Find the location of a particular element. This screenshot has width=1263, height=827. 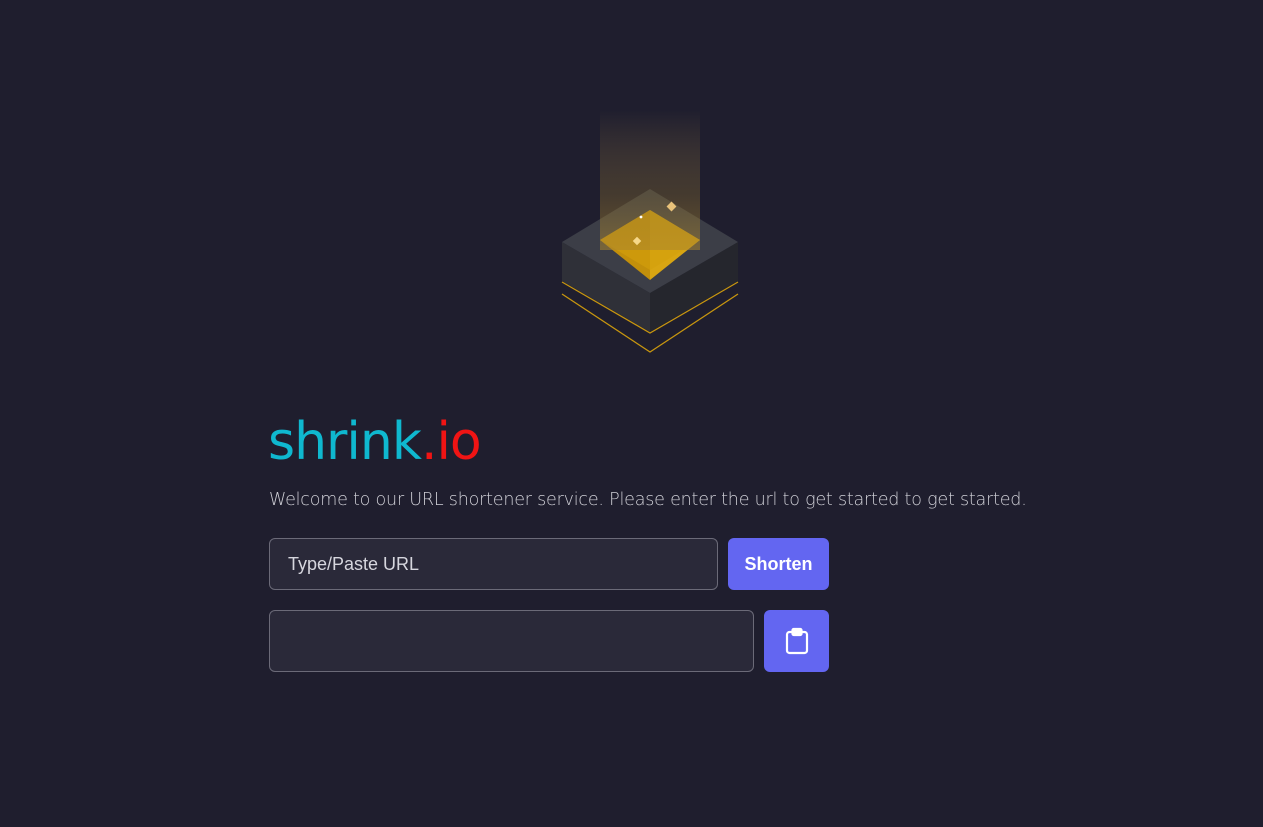

brand-name: shrink is located at coordinates (345, 442).